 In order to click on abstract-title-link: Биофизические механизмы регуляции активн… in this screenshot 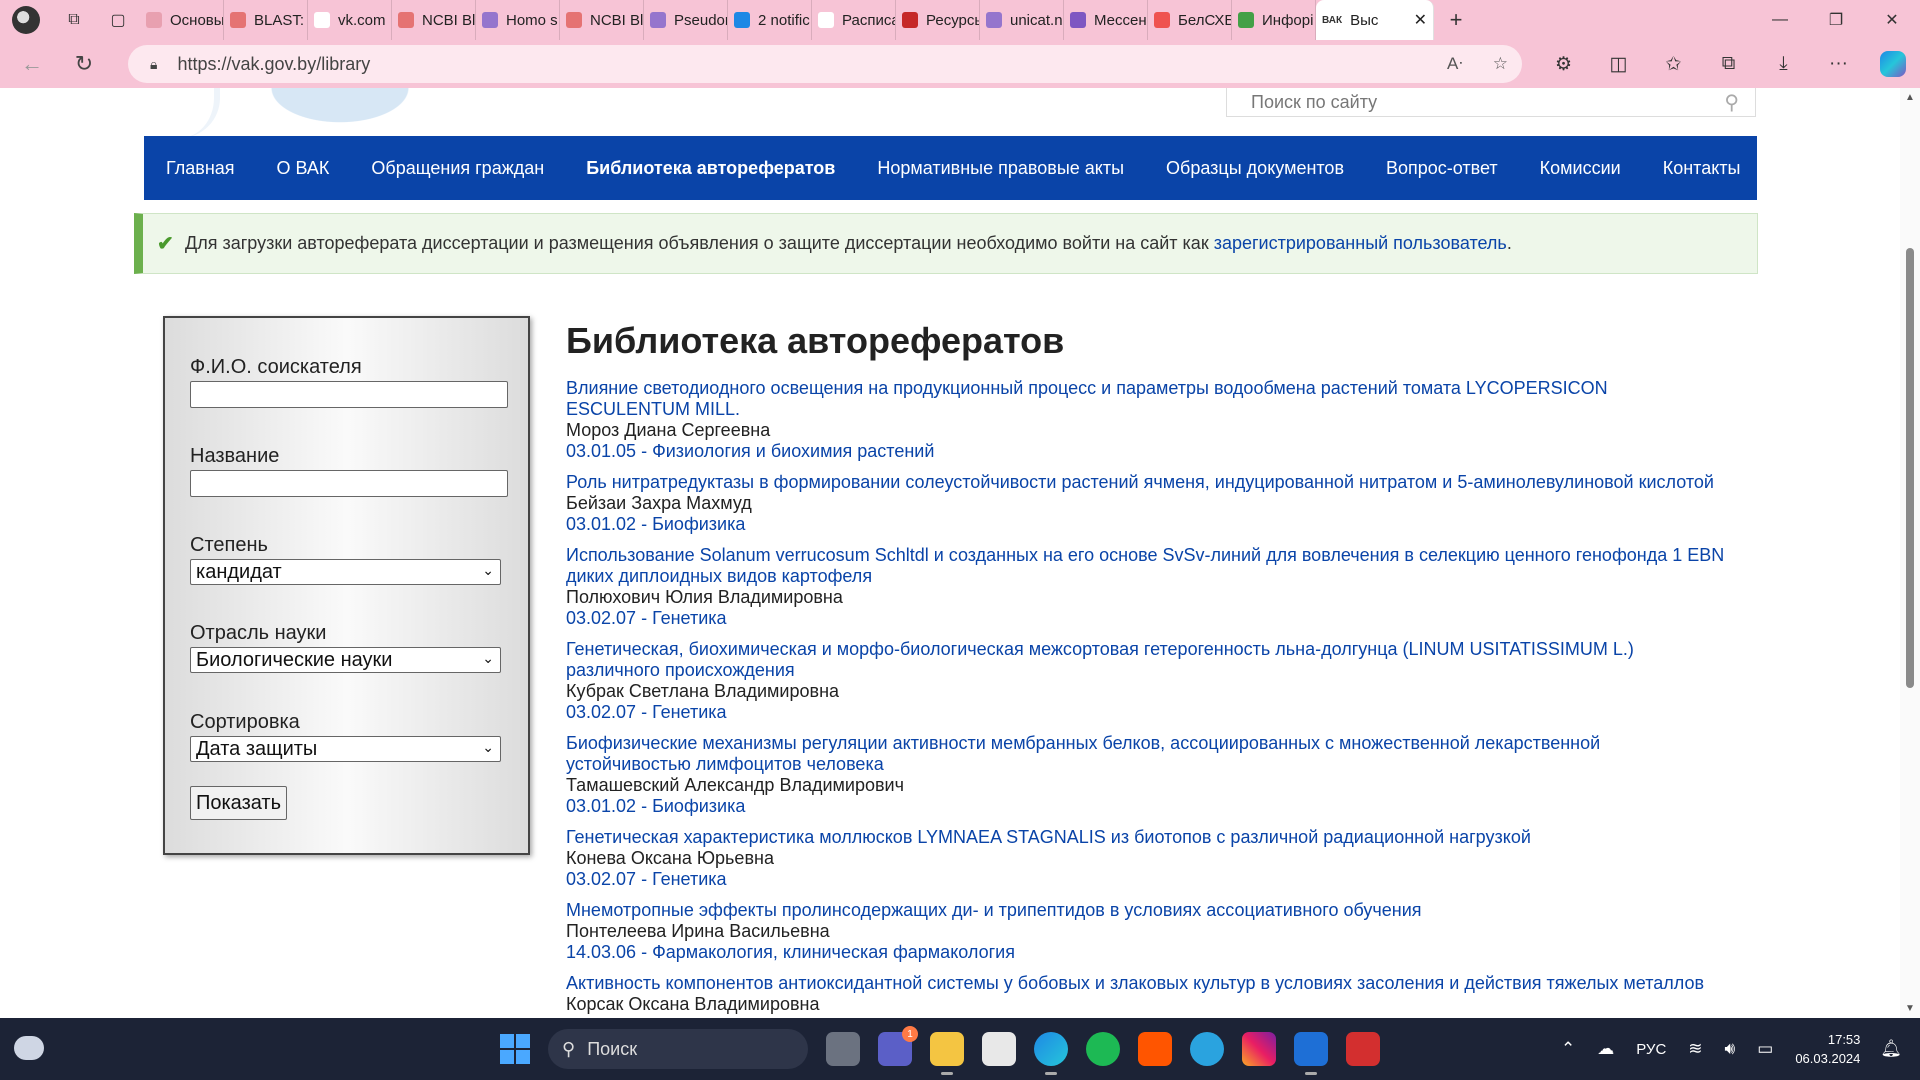, I will do `click(1146, 754)`.